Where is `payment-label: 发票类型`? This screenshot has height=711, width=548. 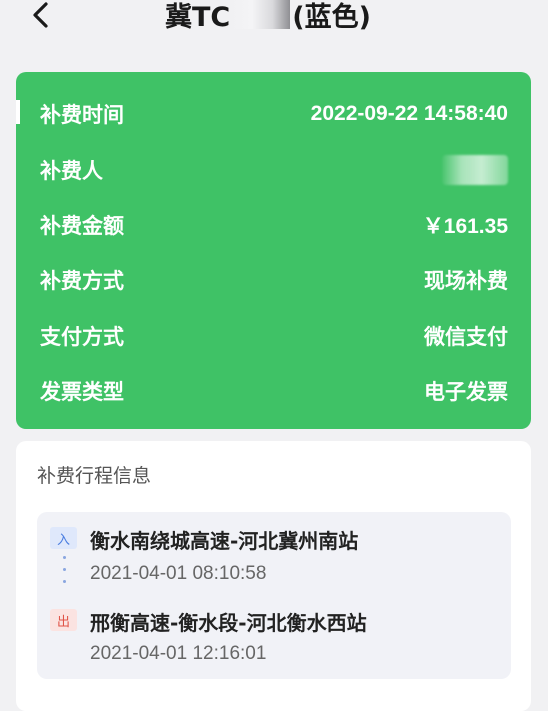
payment-label: 发票类型 is located at coordinates (82, 392).